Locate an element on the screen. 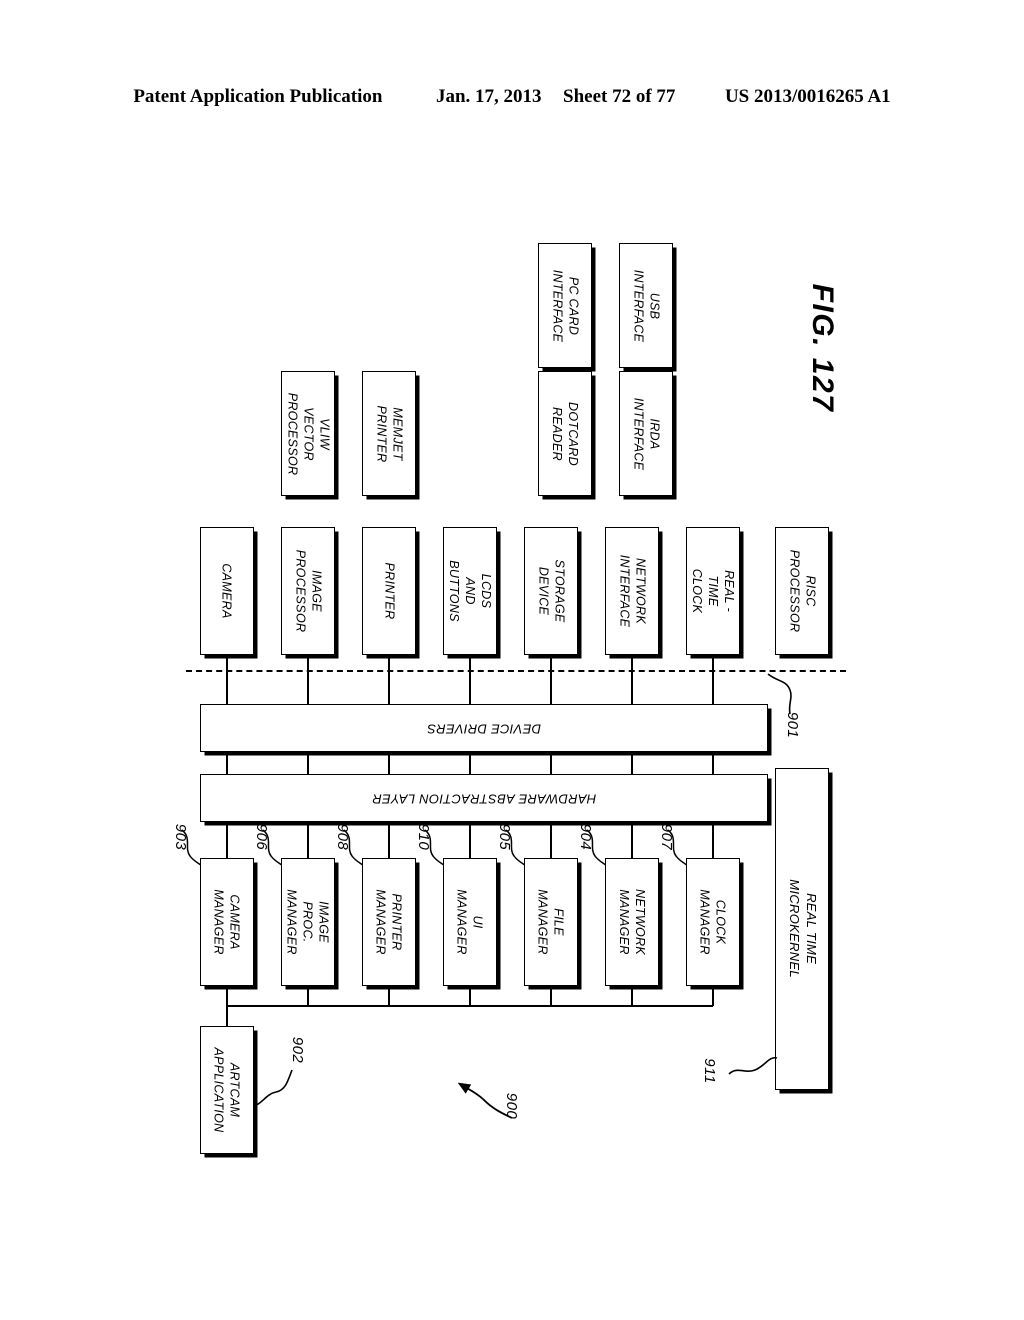 The width and height of the screenshot is (1024, 1320). application-bus-line is located at coordinates (469, 1006).